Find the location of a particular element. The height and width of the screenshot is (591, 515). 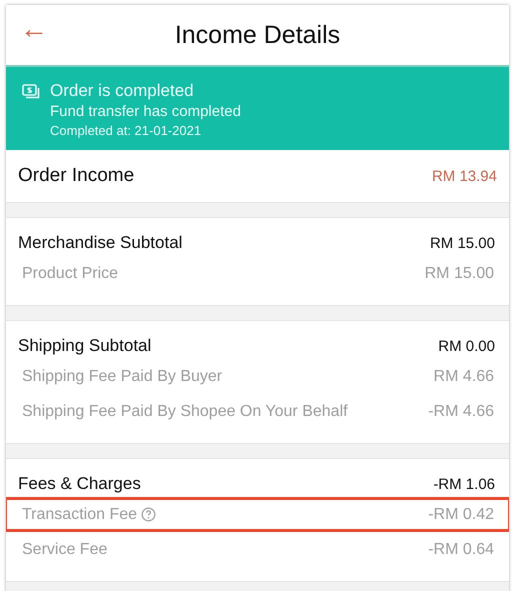

section-amount: RM 15.00 is located at coordinates (462, 243).